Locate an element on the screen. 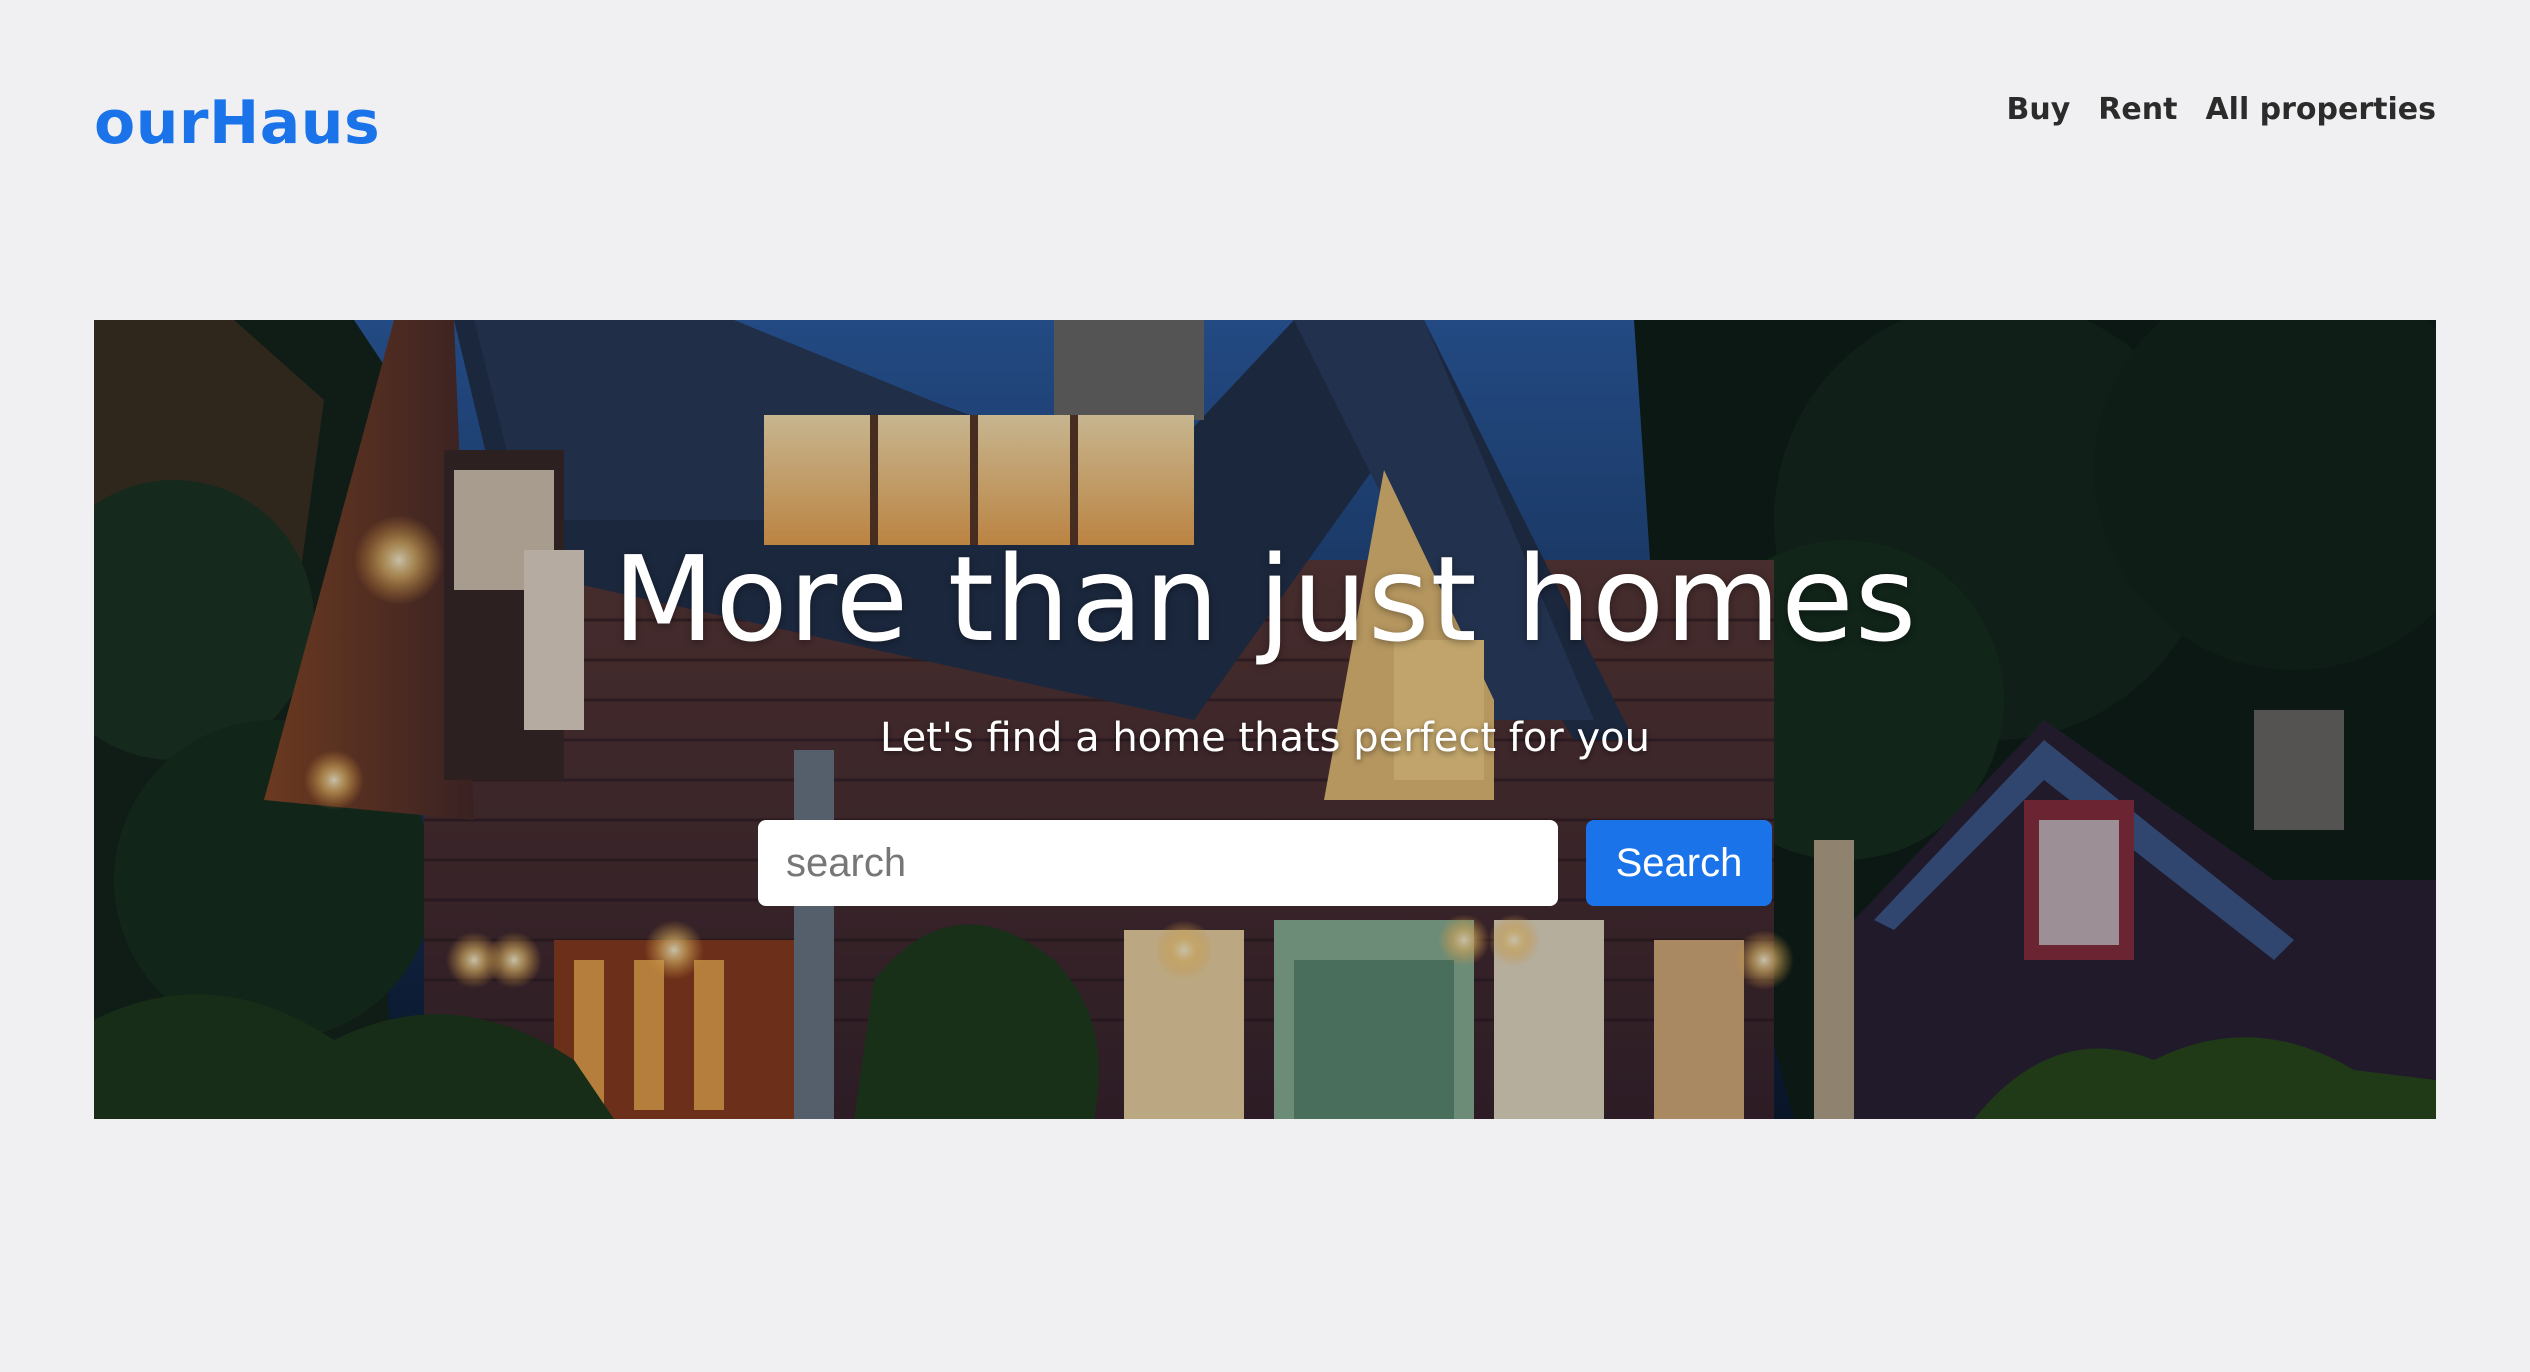 The height and width of the screenshot is (1372, 2530). hero-title: More than just homes is located at coordinates (1265, 599).